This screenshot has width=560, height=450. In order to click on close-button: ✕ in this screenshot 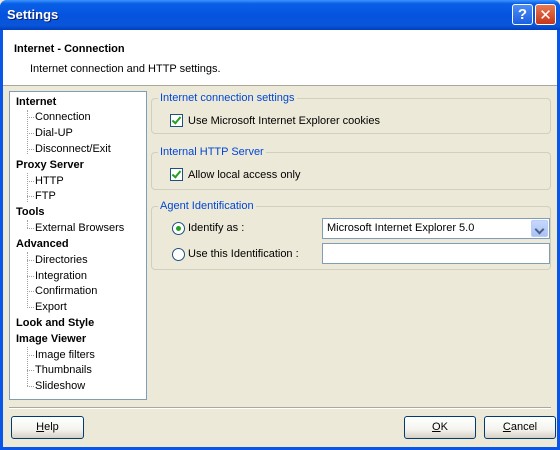, I will do `click(545, 14)`.